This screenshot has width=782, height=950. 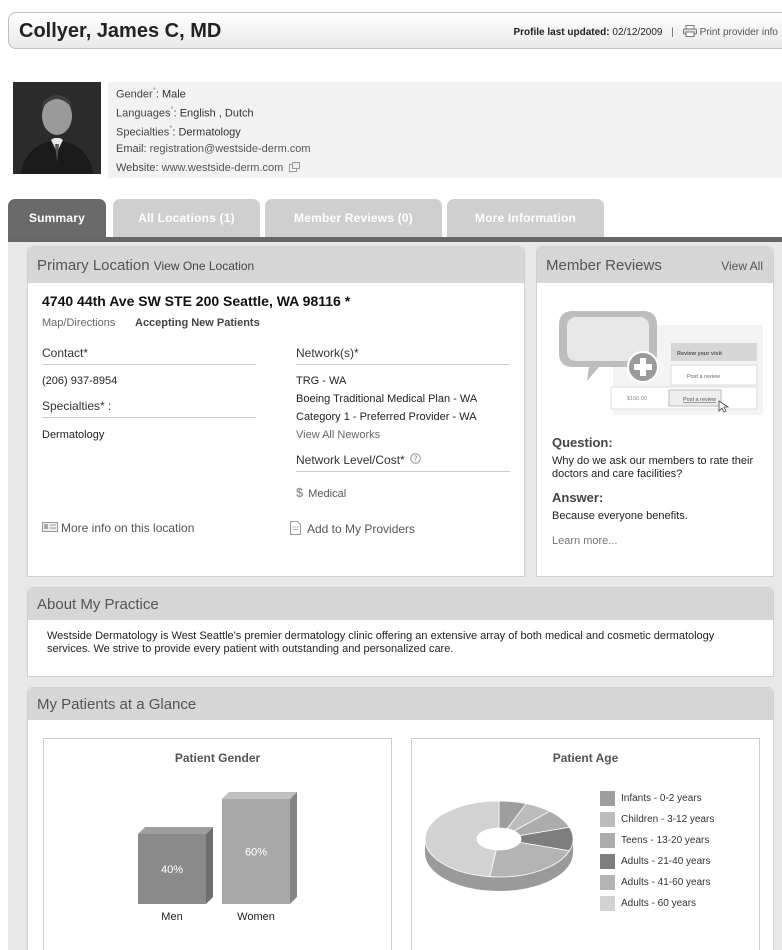 What do you see at coordinates (131, 149) in the screenshot?
I see `email-label: Email:` at bounding box center [131, 149].